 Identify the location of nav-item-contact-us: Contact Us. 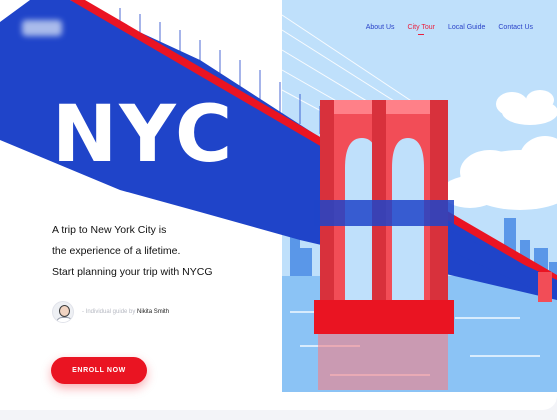
(515, 29).